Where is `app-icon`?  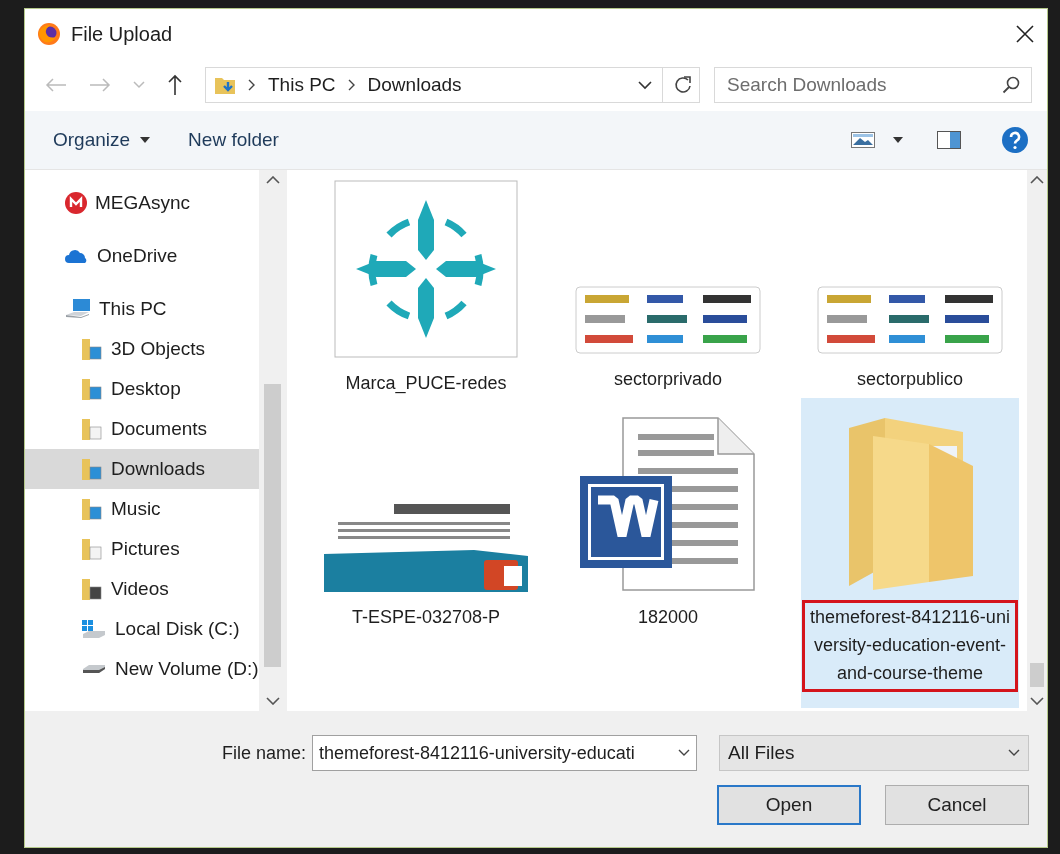 app-icon is located at coordinates (49, 34).